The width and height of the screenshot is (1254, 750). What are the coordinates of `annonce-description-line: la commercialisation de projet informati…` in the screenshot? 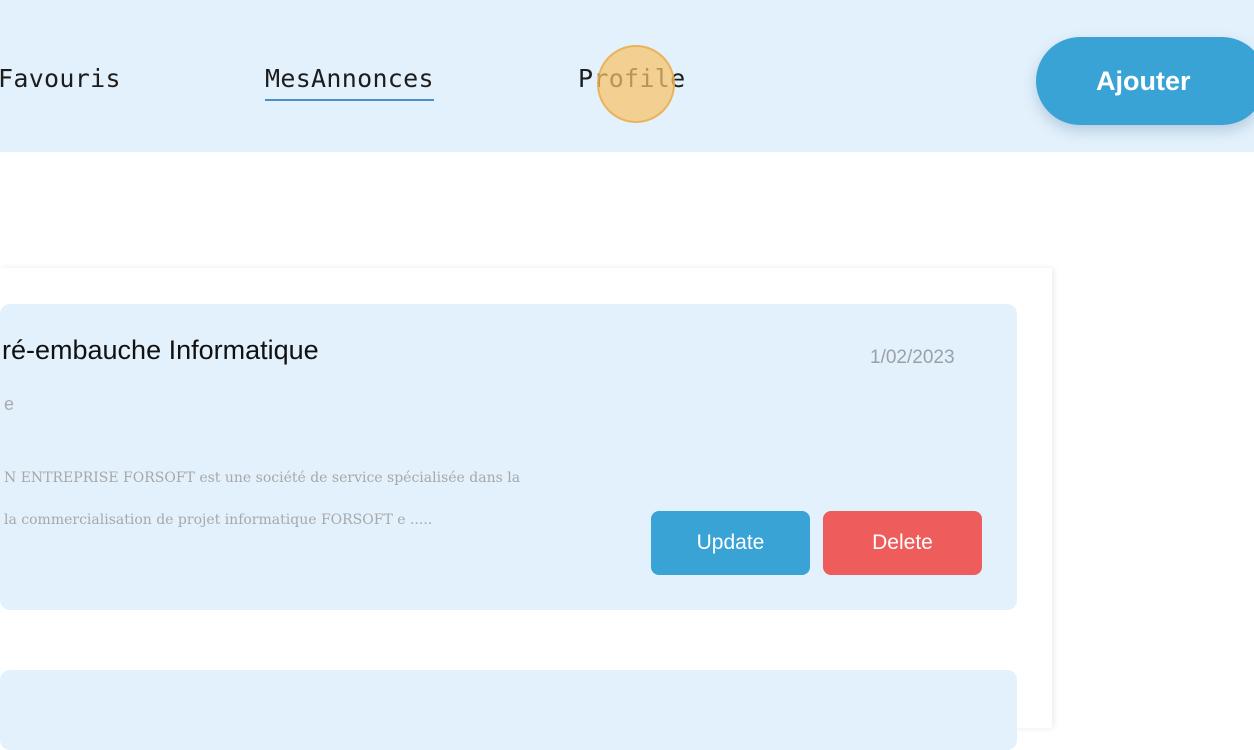 It's located at (218, 520).